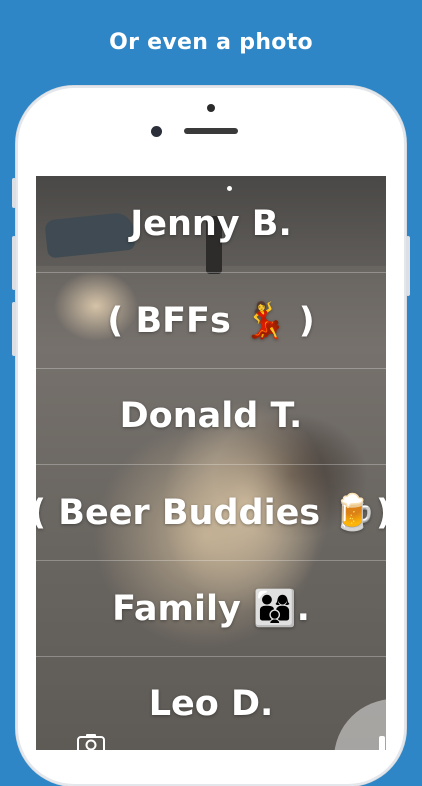 The height and width of the screenshot is (786, 422). What do you see at coordinates (382, 743) in the screenshot?
I see `action-glyph-icon` at bounding box center [382, 743].